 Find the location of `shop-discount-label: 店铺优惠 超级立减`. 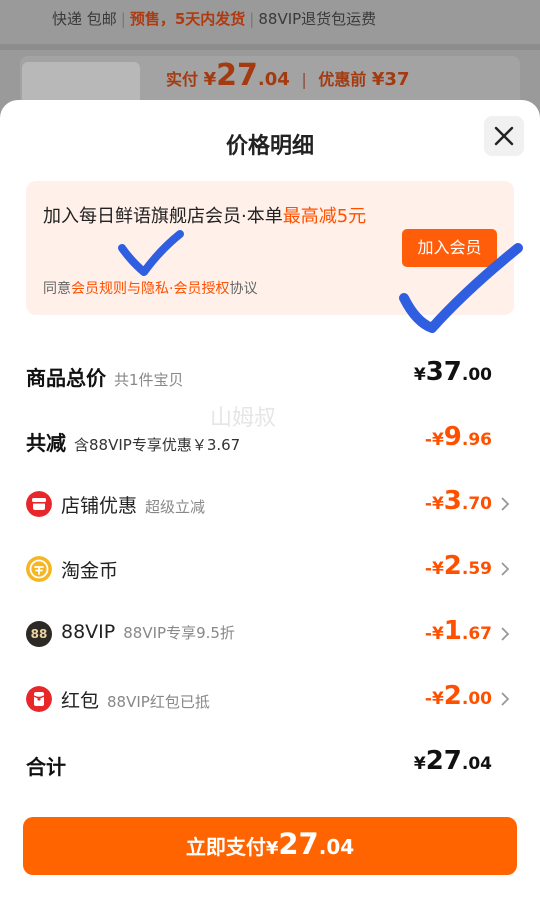

shop-discount-label: 店铺优惠 超级立减 is located at coordinates (133, 506).